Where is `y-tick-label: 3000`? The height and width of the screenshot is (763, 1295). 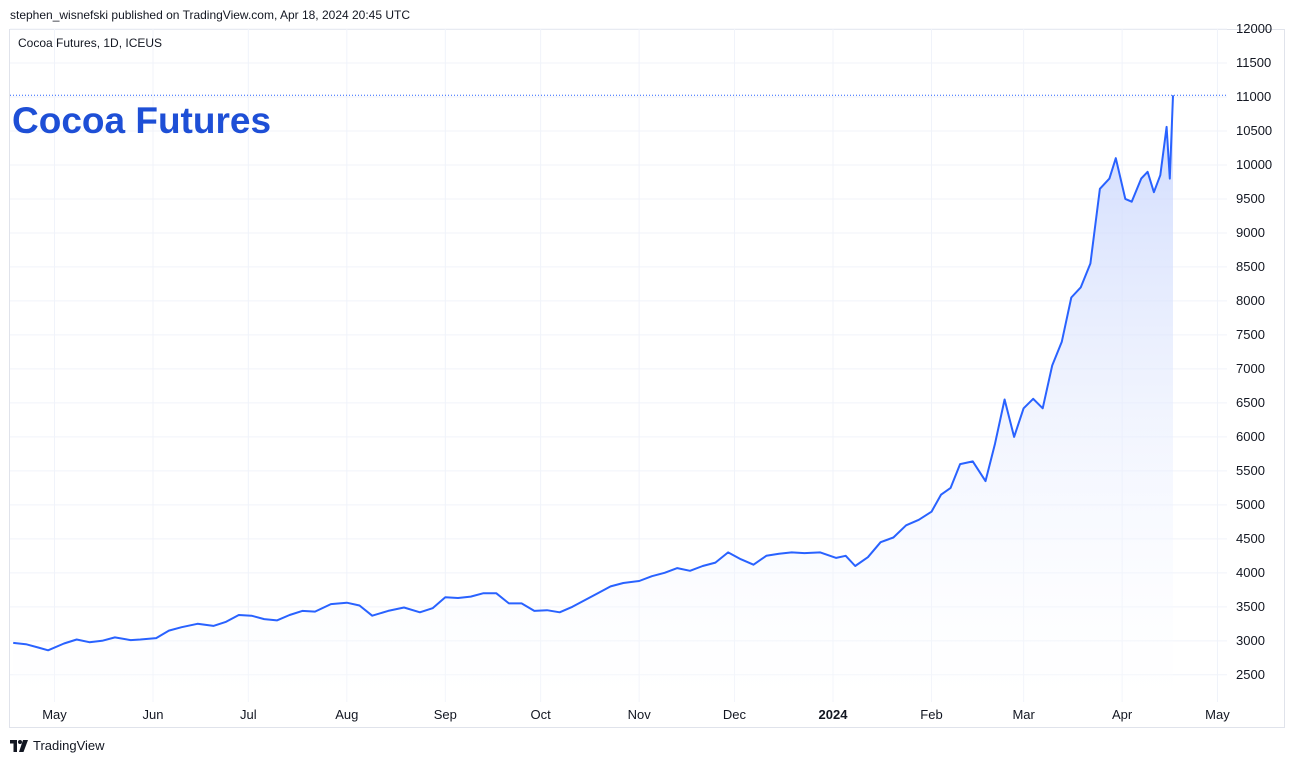
y-tick-label: 3000 is located at coordinates (1250, 640).